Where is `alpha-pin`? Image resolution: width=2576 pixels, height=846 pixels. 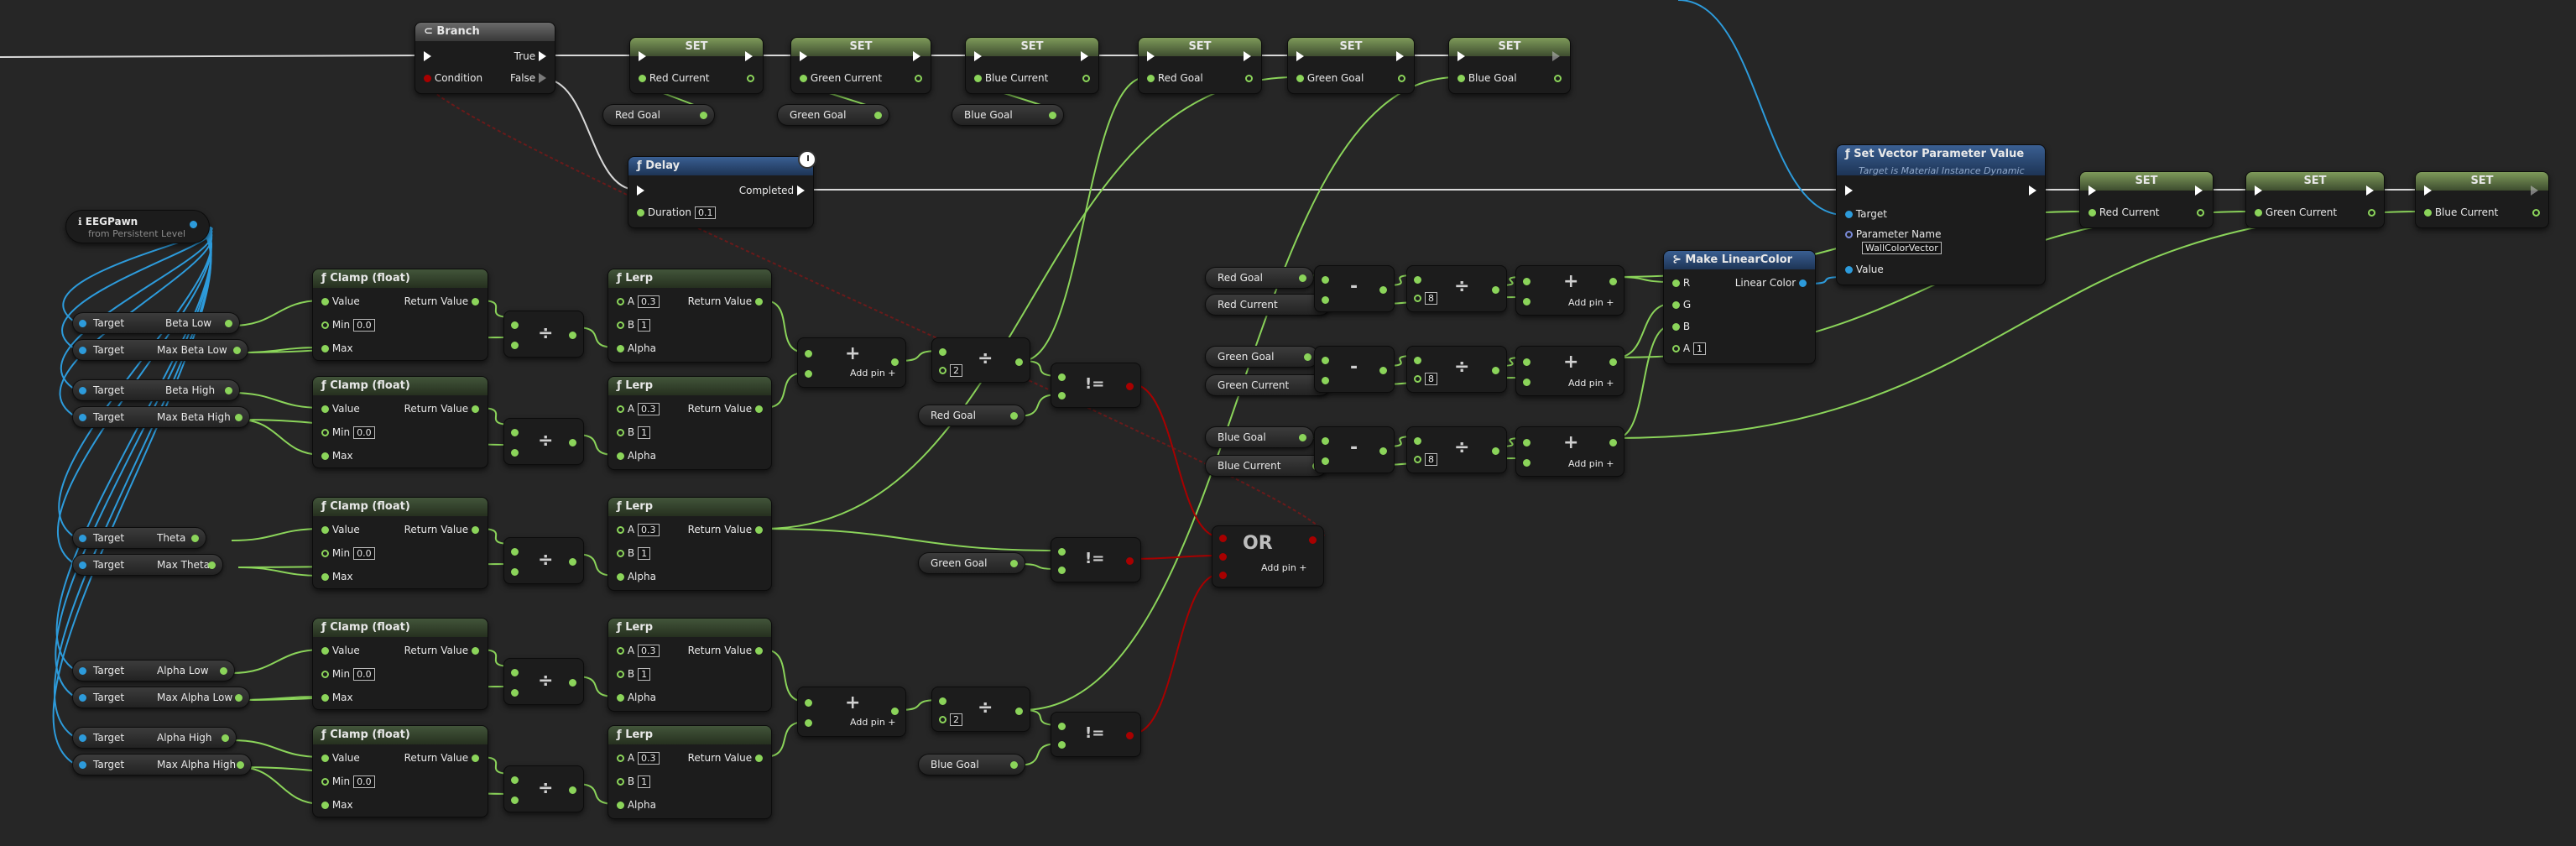 alpha-pin is located at coordinates (620, 698).